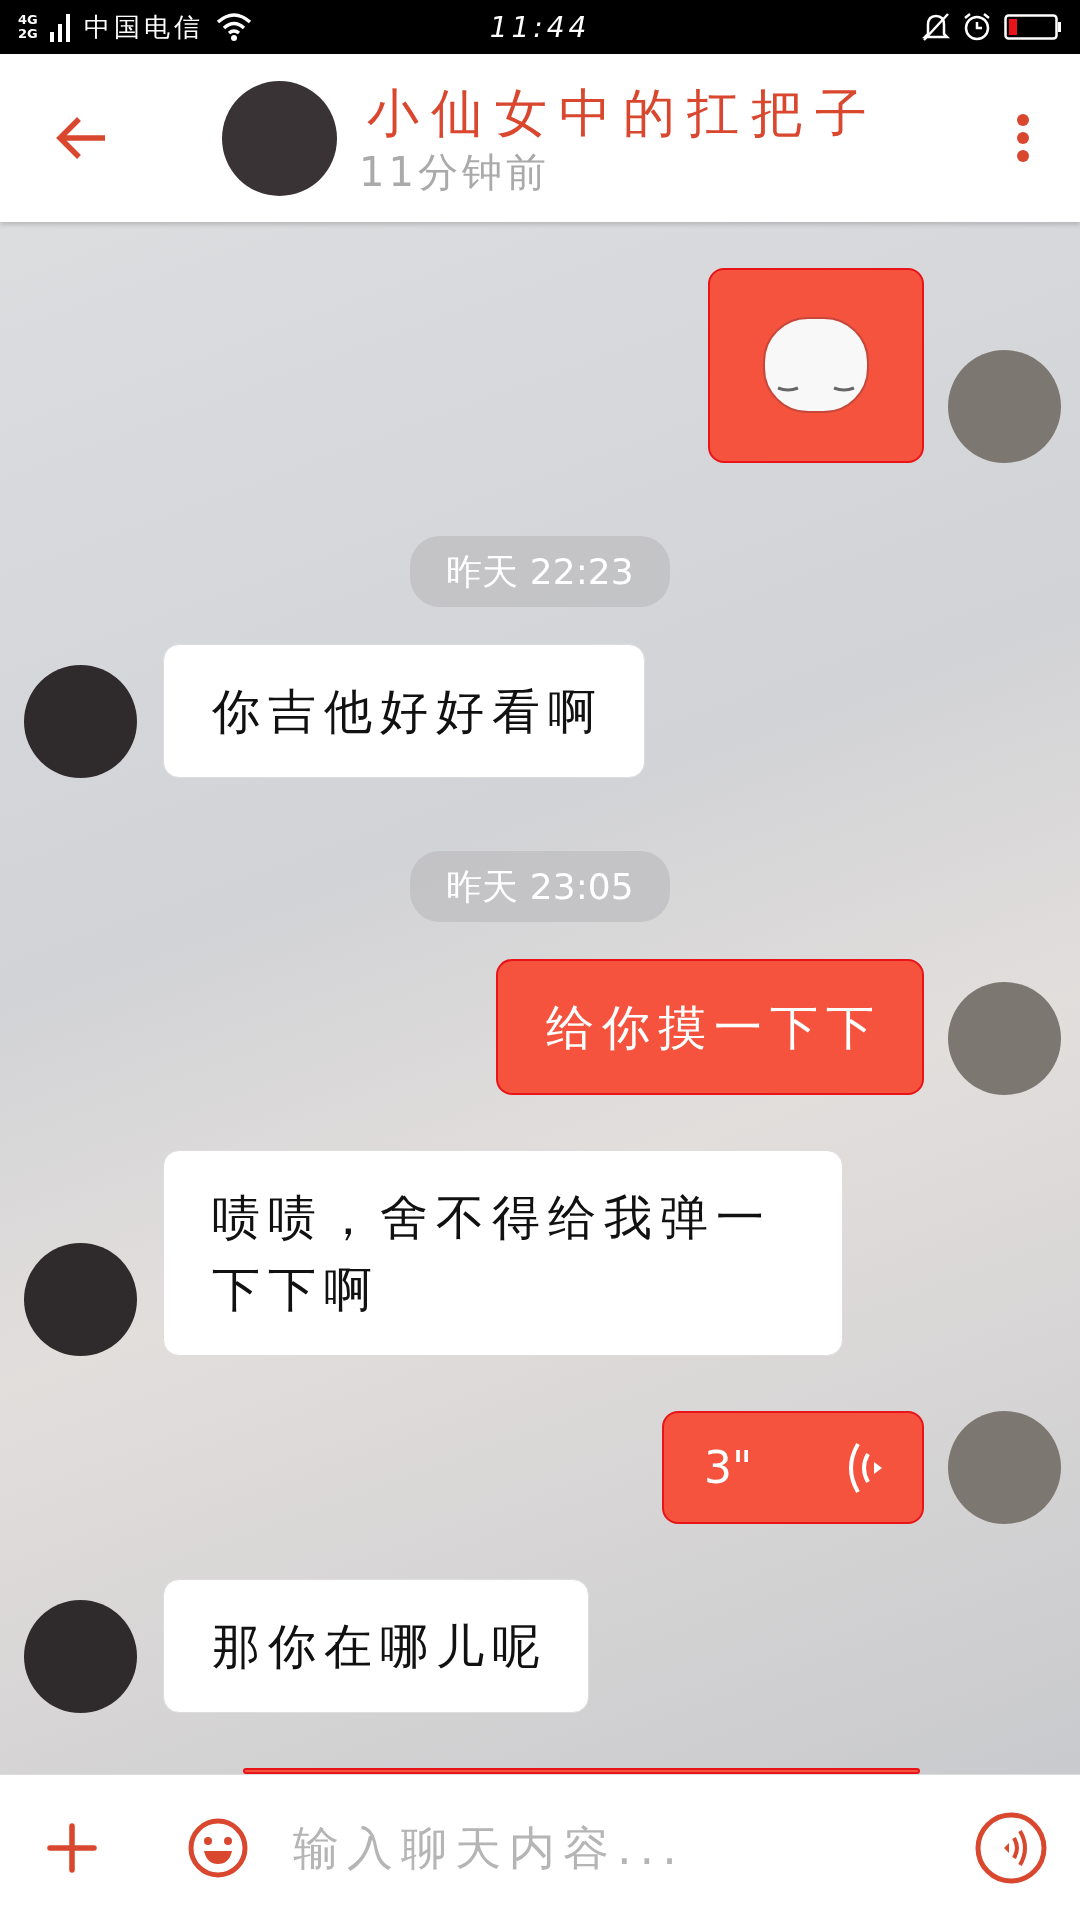 This screenshot has height=1920, width=1080. What do you see at coordinates (936, 27) in the screenshot?
I see `bell-off-icon` at bounding box center [936, 27].